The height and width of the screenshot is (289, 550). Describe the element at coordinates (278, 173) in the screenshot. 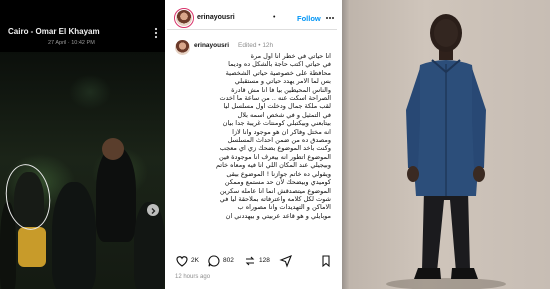

I see `caption-line: ويقولي ده خاتم جوازنا ! الموضوع بيقى` at that location.